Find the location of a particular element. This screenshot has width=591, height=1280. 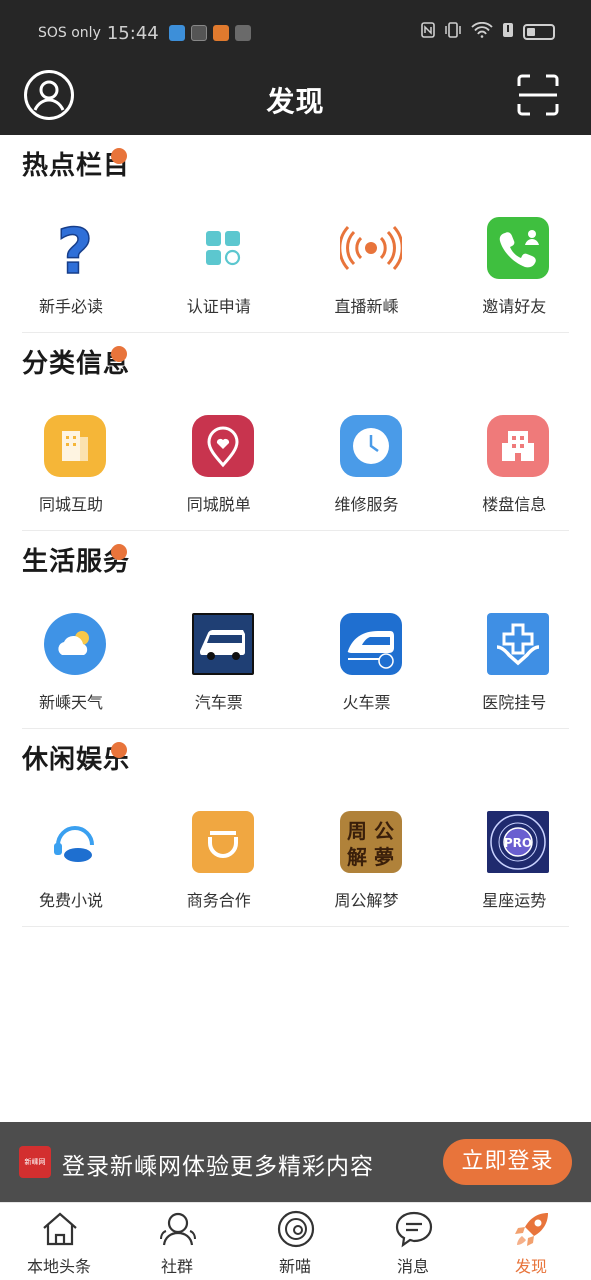

grid-item-label: 医院挂号 is located at coordinates (514, 702).